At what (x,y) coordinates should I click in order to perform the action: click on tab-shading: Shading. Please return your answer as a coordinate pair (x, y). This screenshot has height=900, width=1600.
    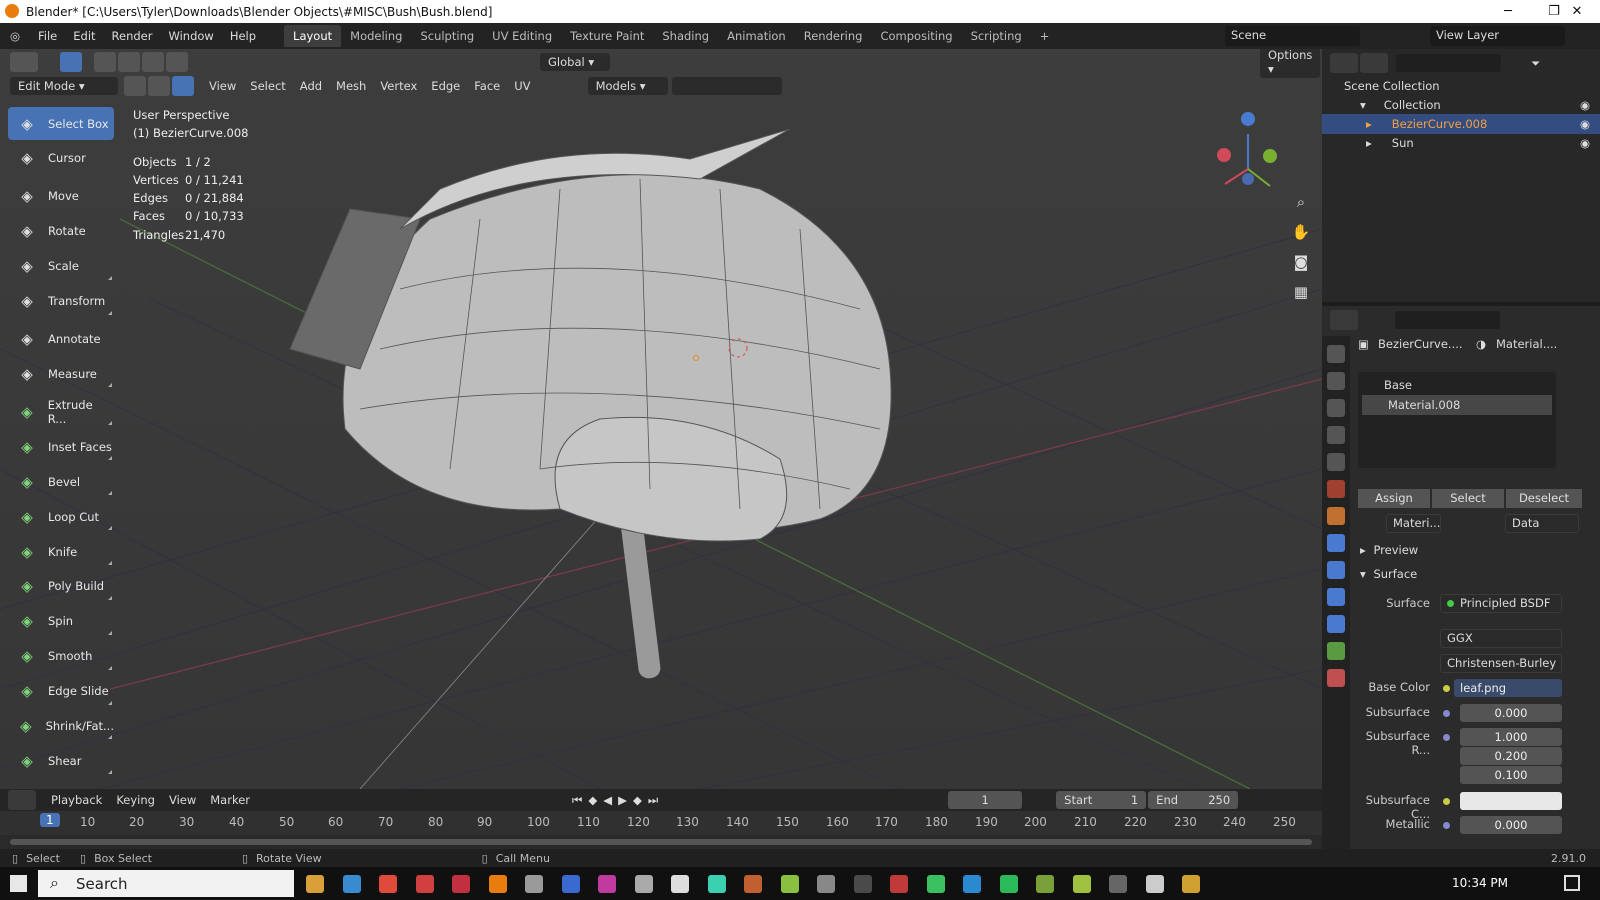
    Looking at the image, I should click on (685, 36).